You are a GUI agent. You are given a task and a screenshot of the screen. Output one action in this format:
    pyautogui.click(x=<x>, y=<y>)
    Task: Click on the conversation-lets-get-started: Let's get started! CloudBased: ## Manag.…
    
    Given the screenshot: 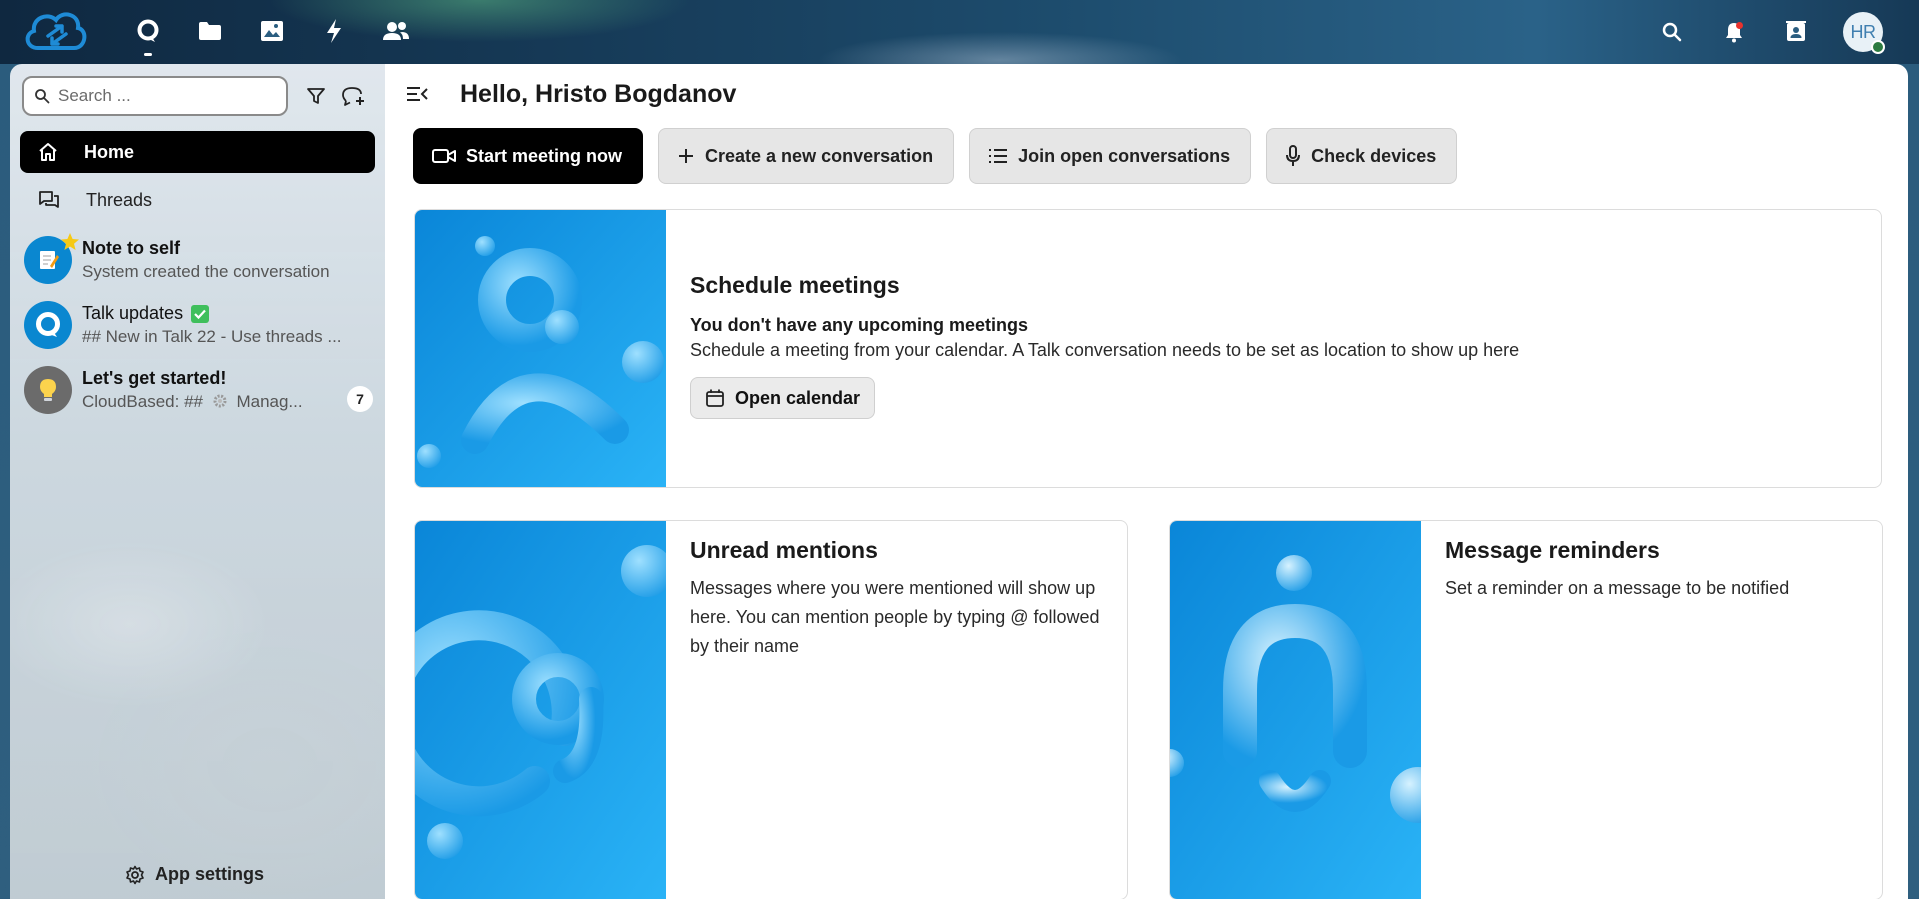 What is the action you would take?
    pyautogui.click(x=201, y=390)
    